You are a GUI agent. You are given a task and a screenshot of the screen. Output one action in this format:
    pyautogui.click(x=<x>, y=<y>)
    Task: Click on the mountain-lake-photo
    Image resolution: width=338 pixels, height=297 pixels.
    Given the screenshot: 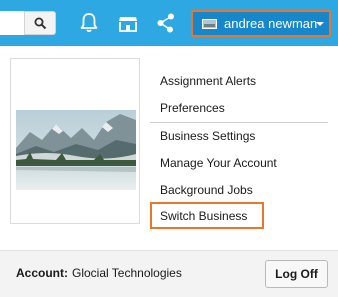 What is the action you would take?
    pyautogui.click(x=76, y=150)
    